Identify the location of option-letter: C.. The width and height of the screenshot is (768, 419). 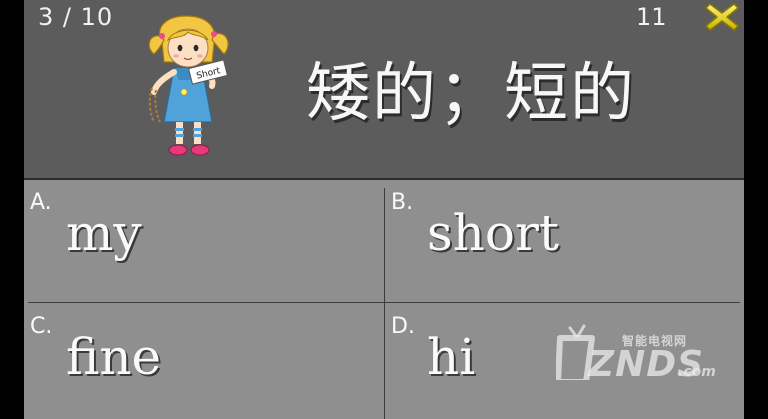
(41, 326).